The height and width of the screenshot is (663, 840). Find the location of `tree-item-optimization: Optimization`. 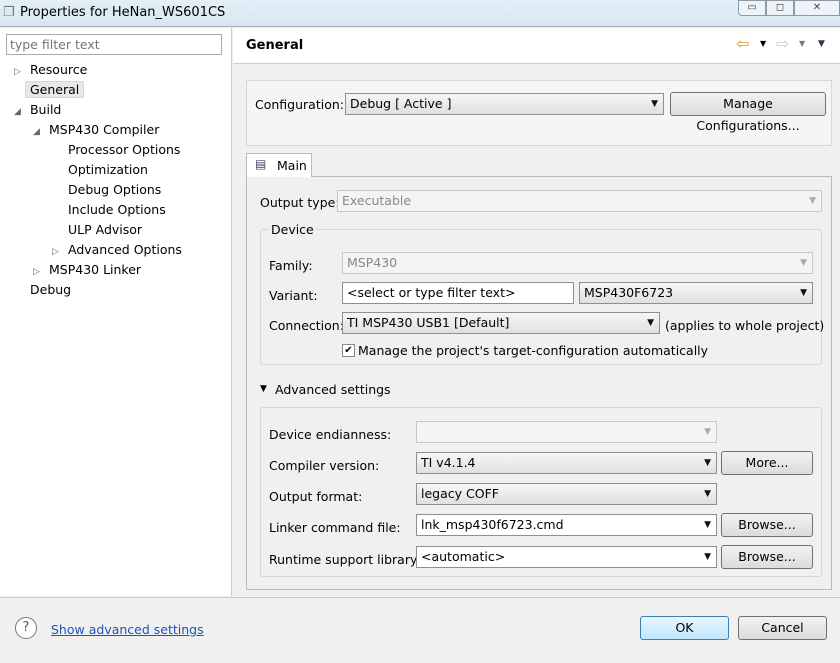

tree-item-optimization: Optimization is located at coordinates (115, 170).